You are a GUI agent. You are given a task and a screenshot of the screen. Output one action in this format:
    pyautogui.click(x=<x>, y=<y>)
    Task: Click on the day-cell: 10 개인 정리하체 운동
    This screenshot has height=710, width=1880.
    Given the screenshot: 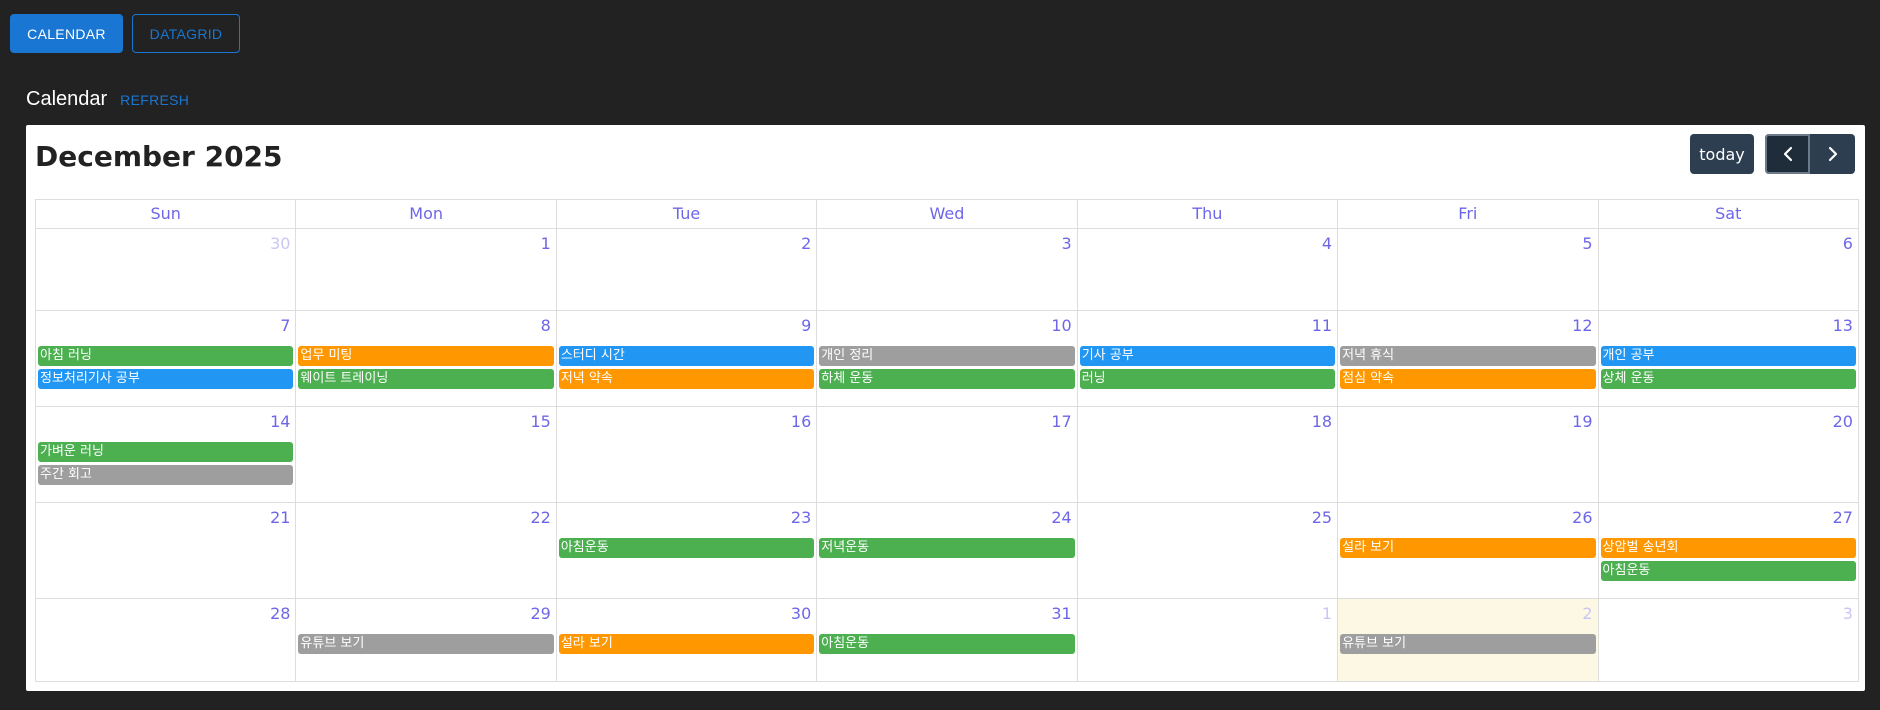 What is the action you would take?
    pyautogui.click(x=947, y=358)
    